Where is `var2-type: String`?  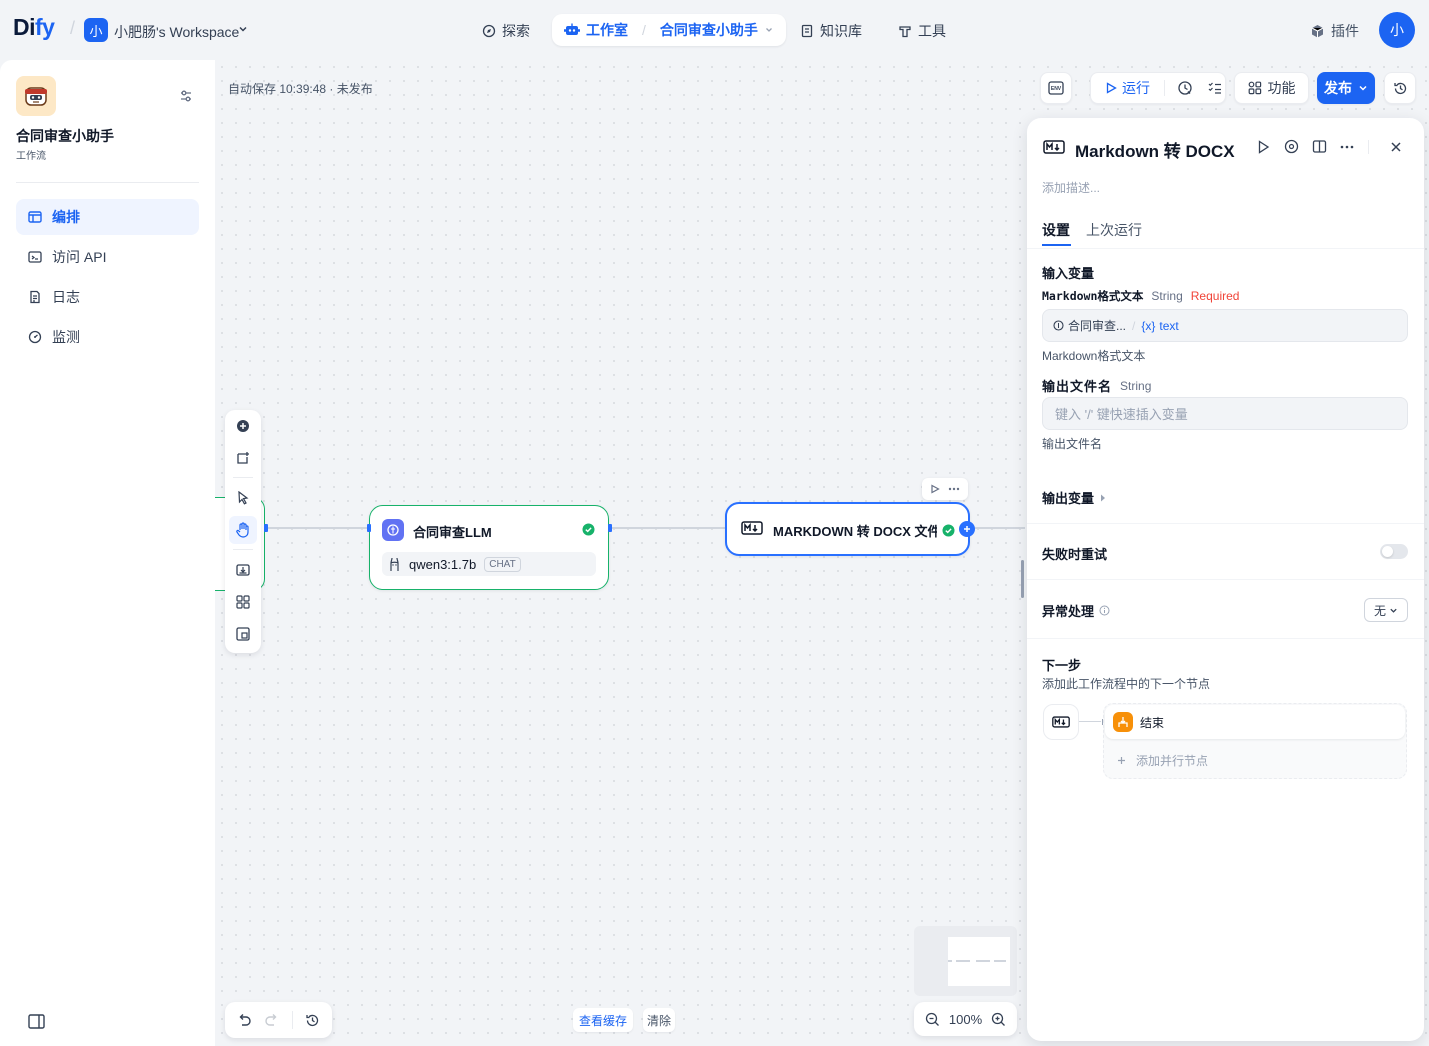
var2-type: String is located at coordinates (1136, 385).